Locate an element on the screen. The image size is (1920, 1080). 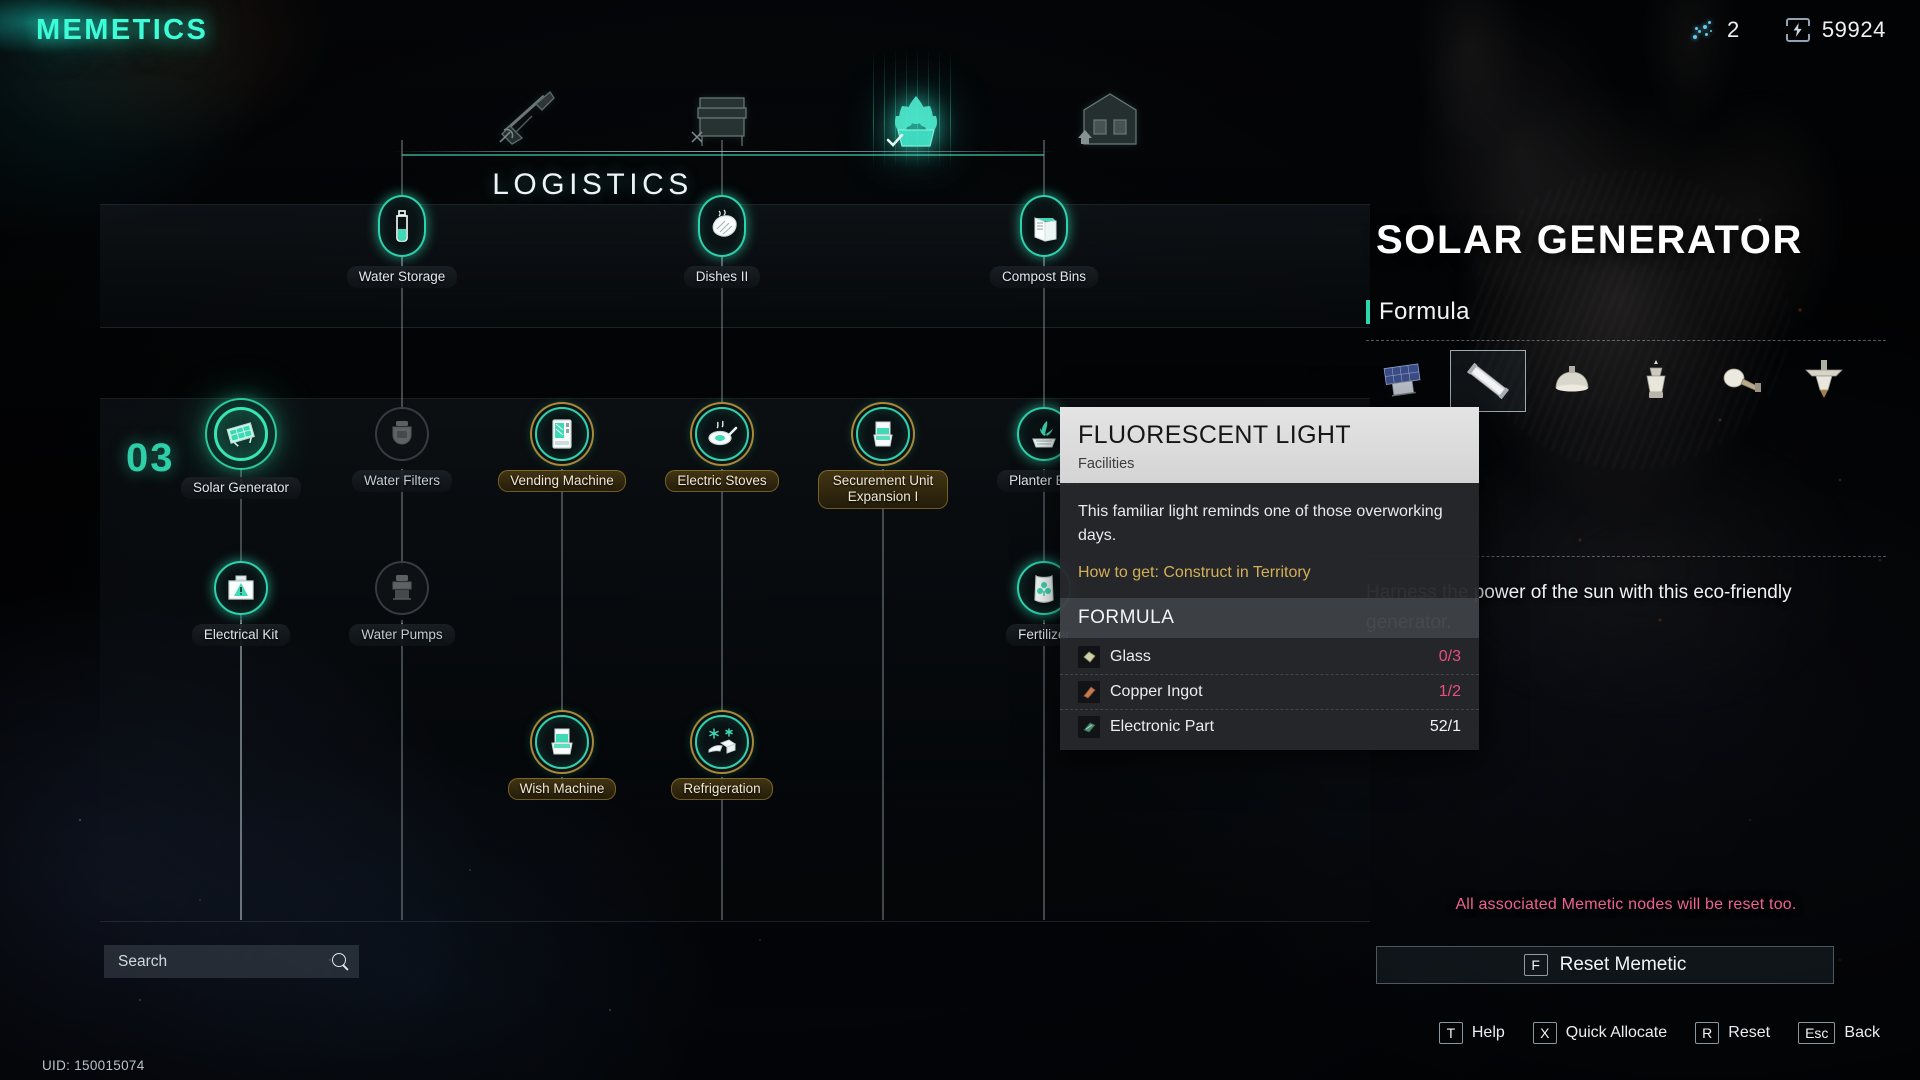
fertilizer-bag-icon is located at coordinates (1044, 588).